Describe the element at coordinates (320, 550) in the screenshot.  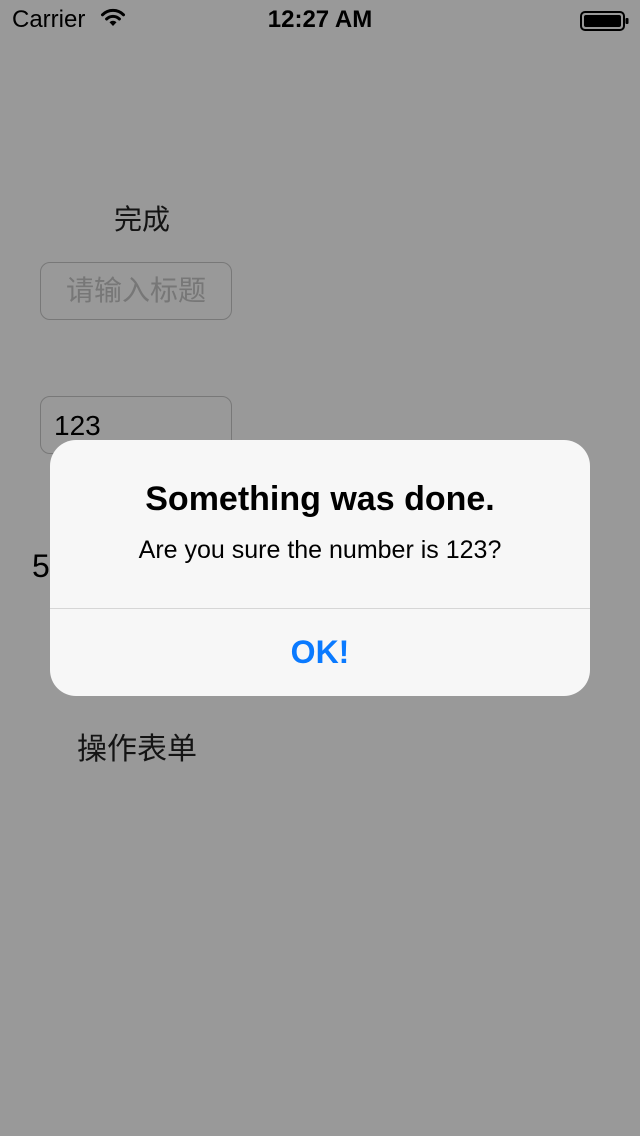
I see `alert-message: Are you sure the number is 123?` at that location.